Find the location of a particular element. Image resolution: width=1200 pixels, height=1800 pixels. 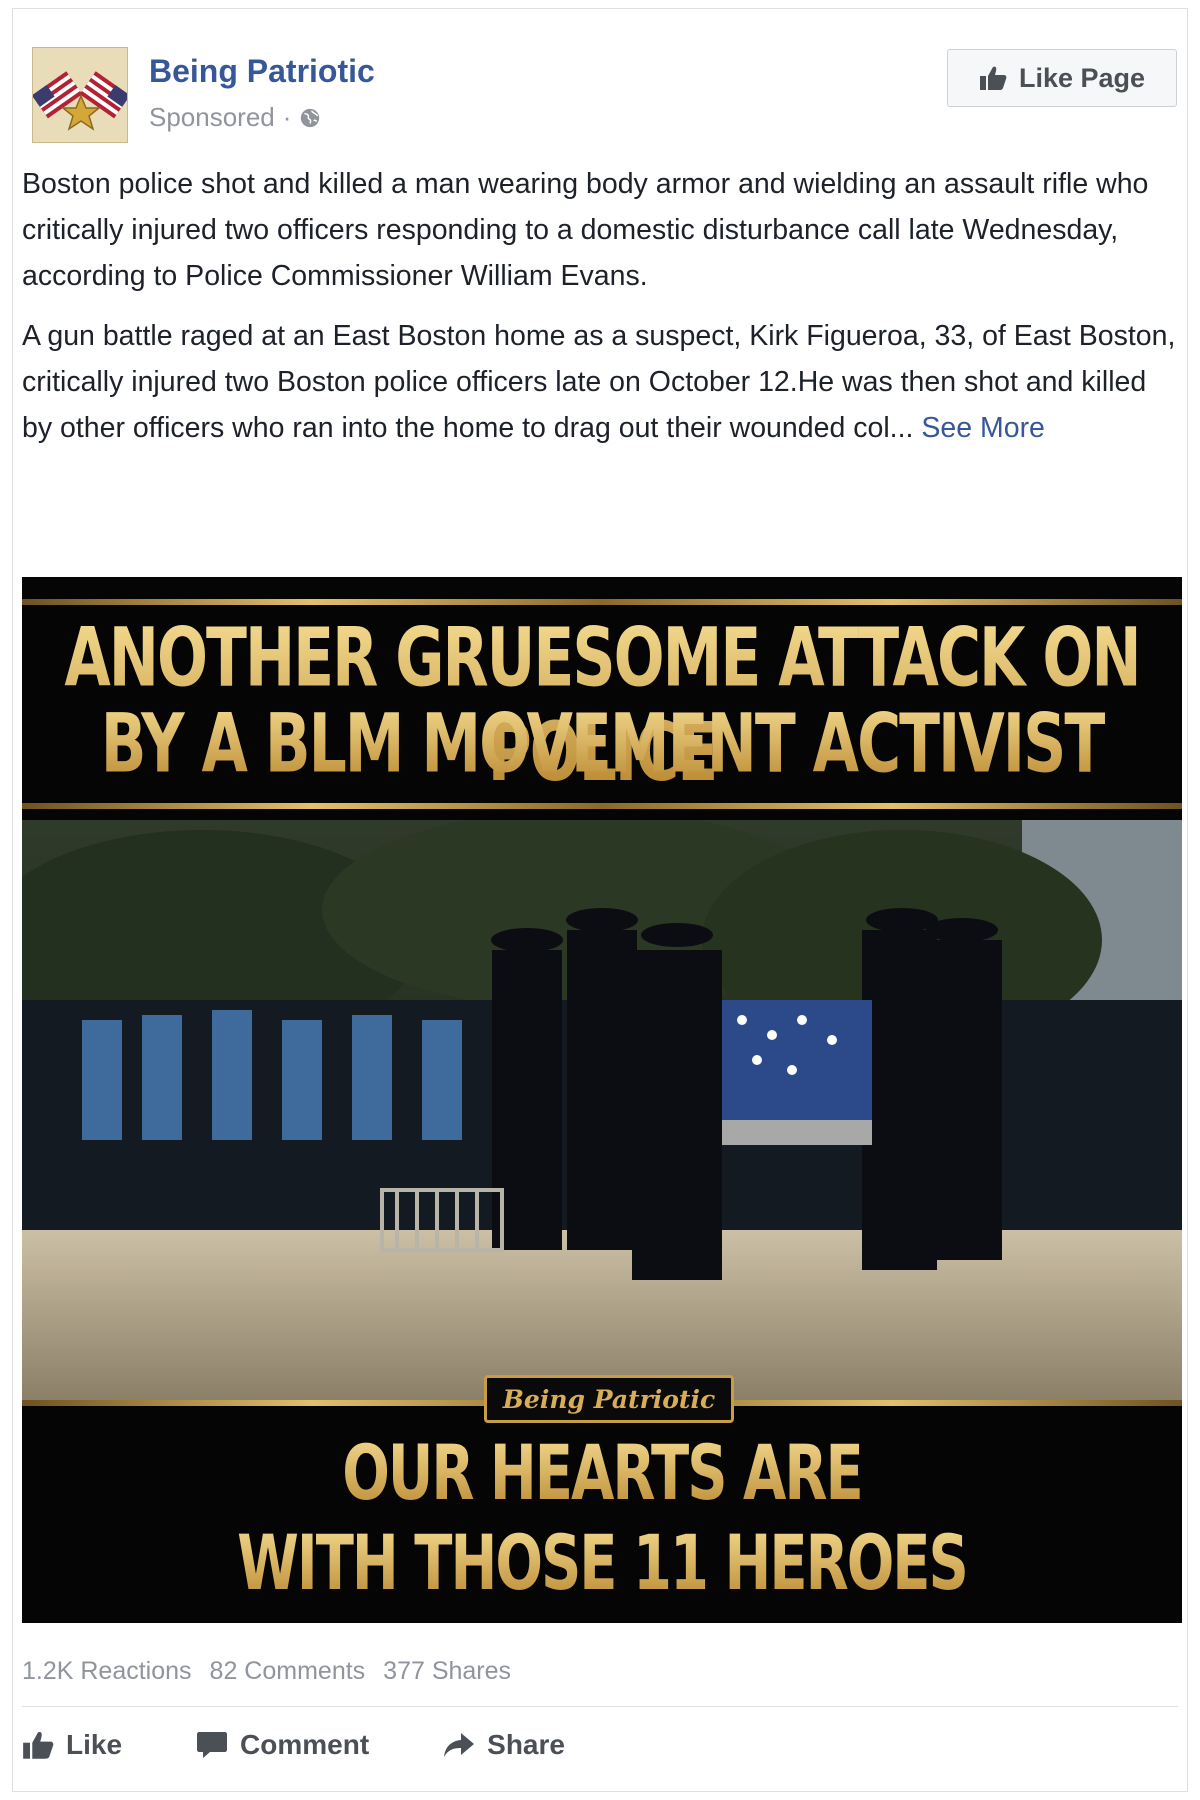

gold-divider-top is located at coordinates (602, 602).